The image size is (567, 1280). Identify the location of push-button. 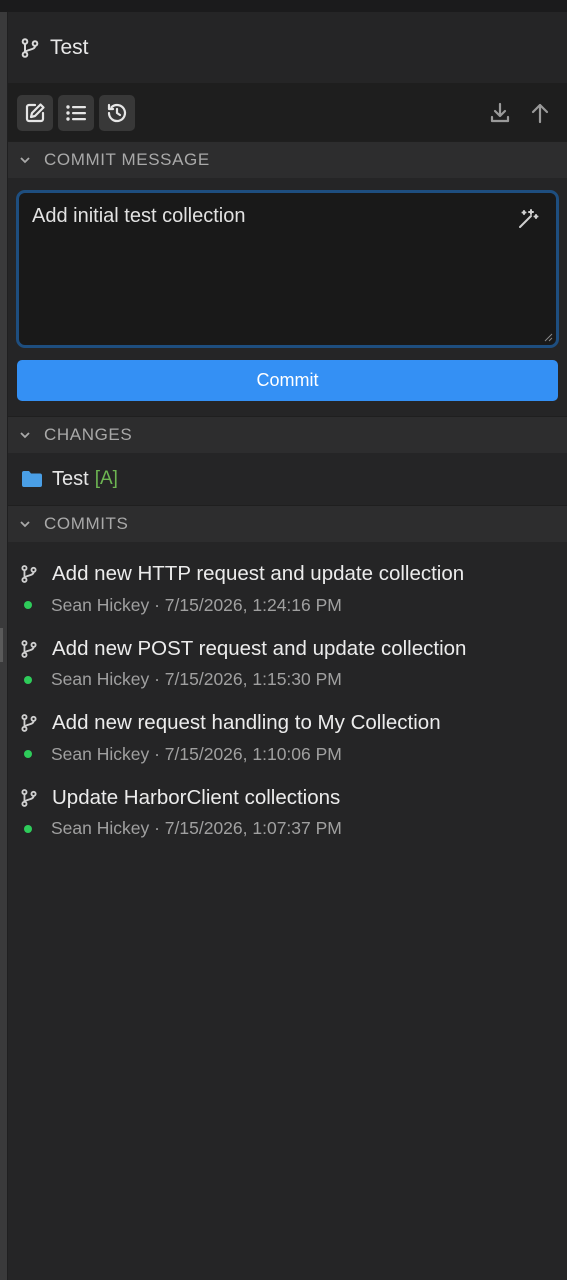
(540, 113).